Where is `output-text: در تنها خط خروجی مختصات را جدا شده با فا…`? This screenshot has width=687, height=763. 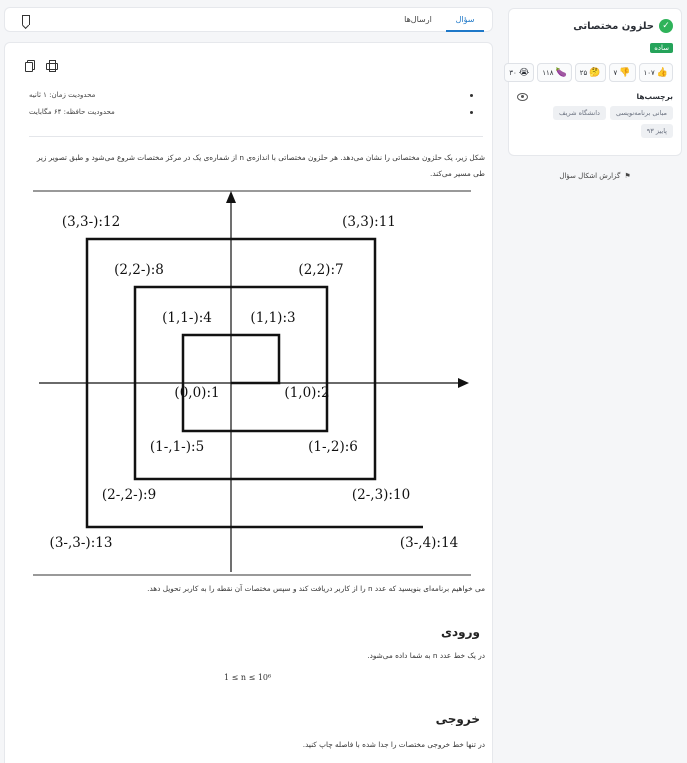 output-text: در تنها خط خروجی مختصات را جدا شده با فا… is located at coordinates (393, 744).